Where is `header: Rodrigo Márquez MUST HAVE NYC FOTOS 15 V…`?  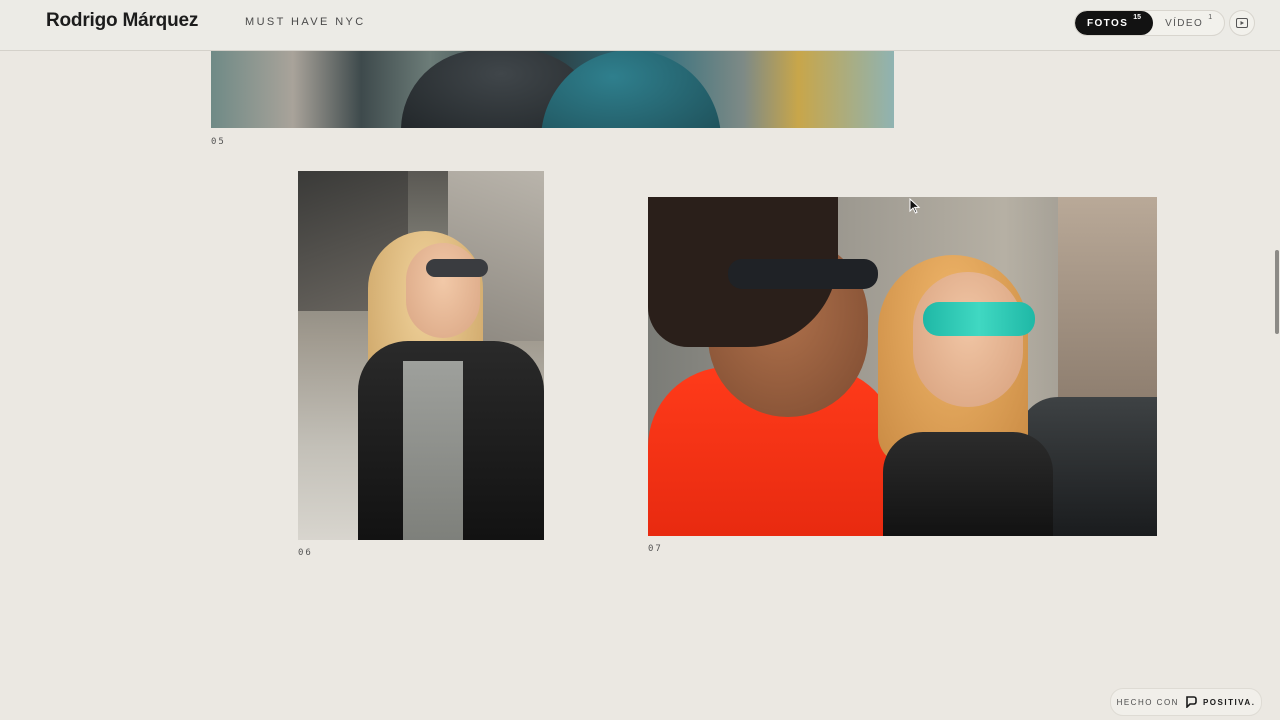
header: Rodrigo Márquez MUST HAVE NYC FOTOS 15 V… is located at coordinates (640, 25).